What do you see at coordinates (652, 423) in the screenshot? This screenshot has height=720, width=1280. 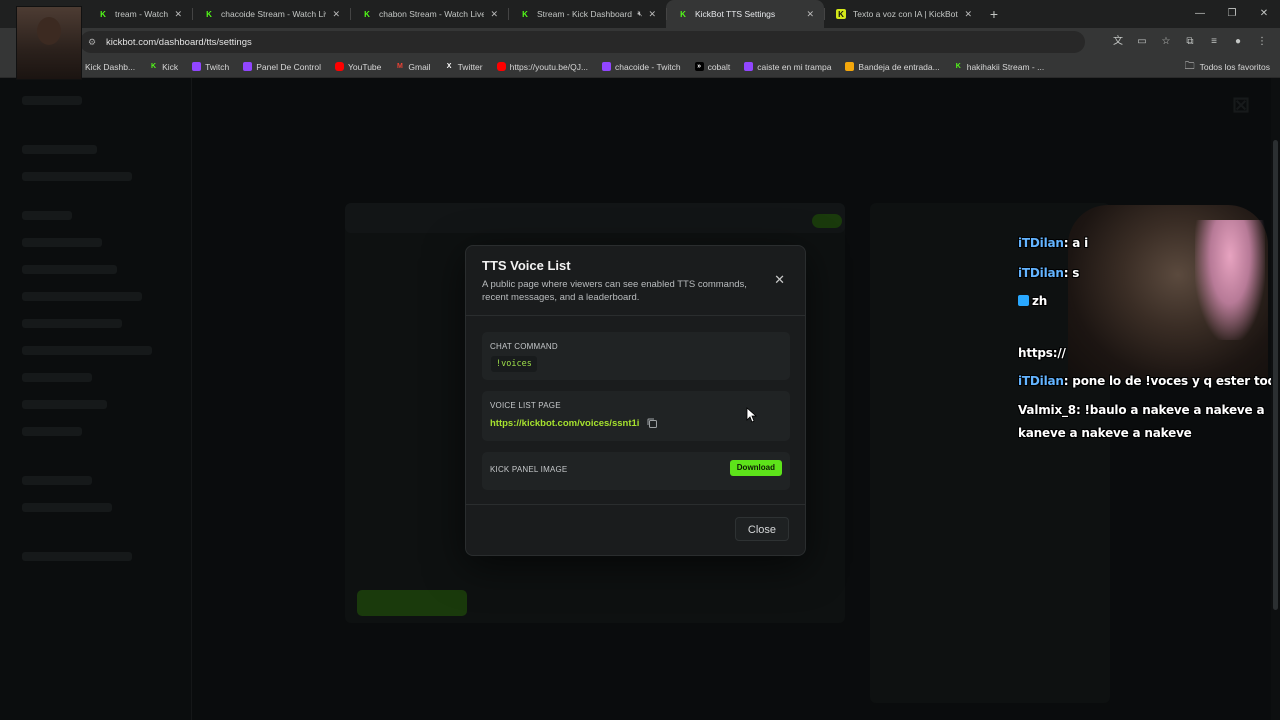 I see `copy-icon` at bounding box center [652, 423].